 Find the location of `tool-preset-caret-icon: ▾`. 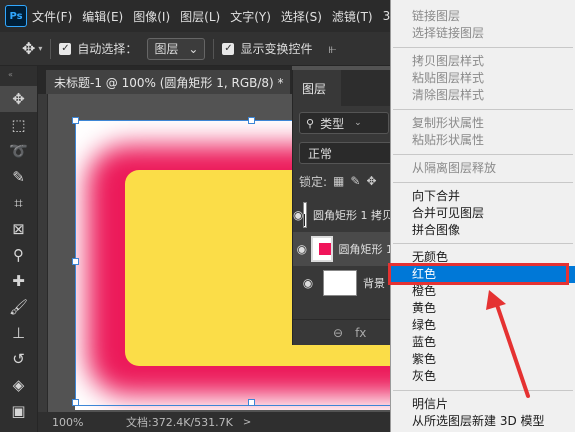

tool-preset-caret-icon: ▾ is located at coordinates (40, 48).